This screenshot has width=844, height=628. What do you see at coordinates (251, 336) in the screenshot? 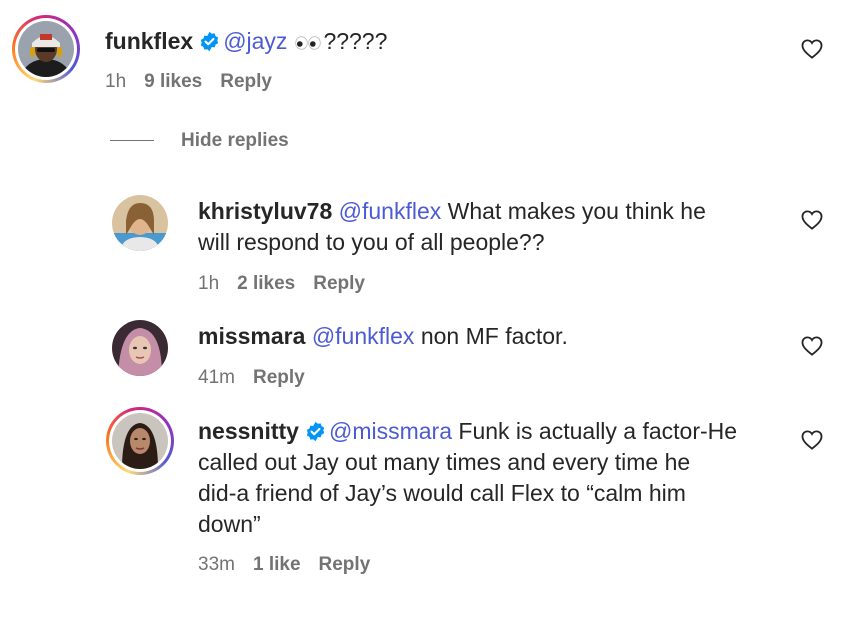
I see `username: missmara` at bounding box center [251, 336].